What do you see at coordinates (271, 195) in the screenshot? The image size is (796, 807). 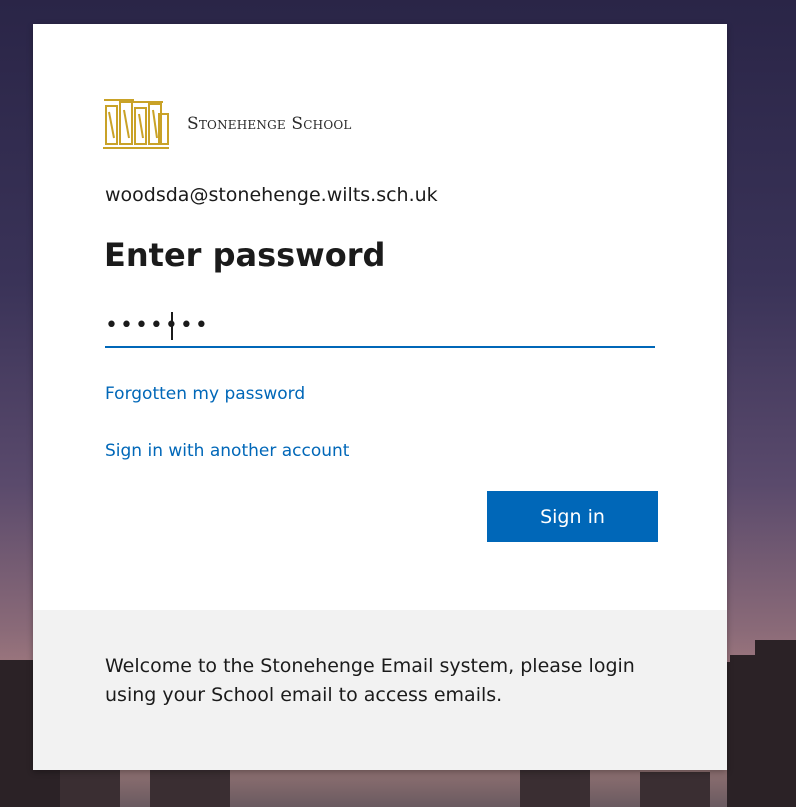 I see `account-email: woodsda@stonehenge.wilts.sch.uk` at bounding box center [271, 195].